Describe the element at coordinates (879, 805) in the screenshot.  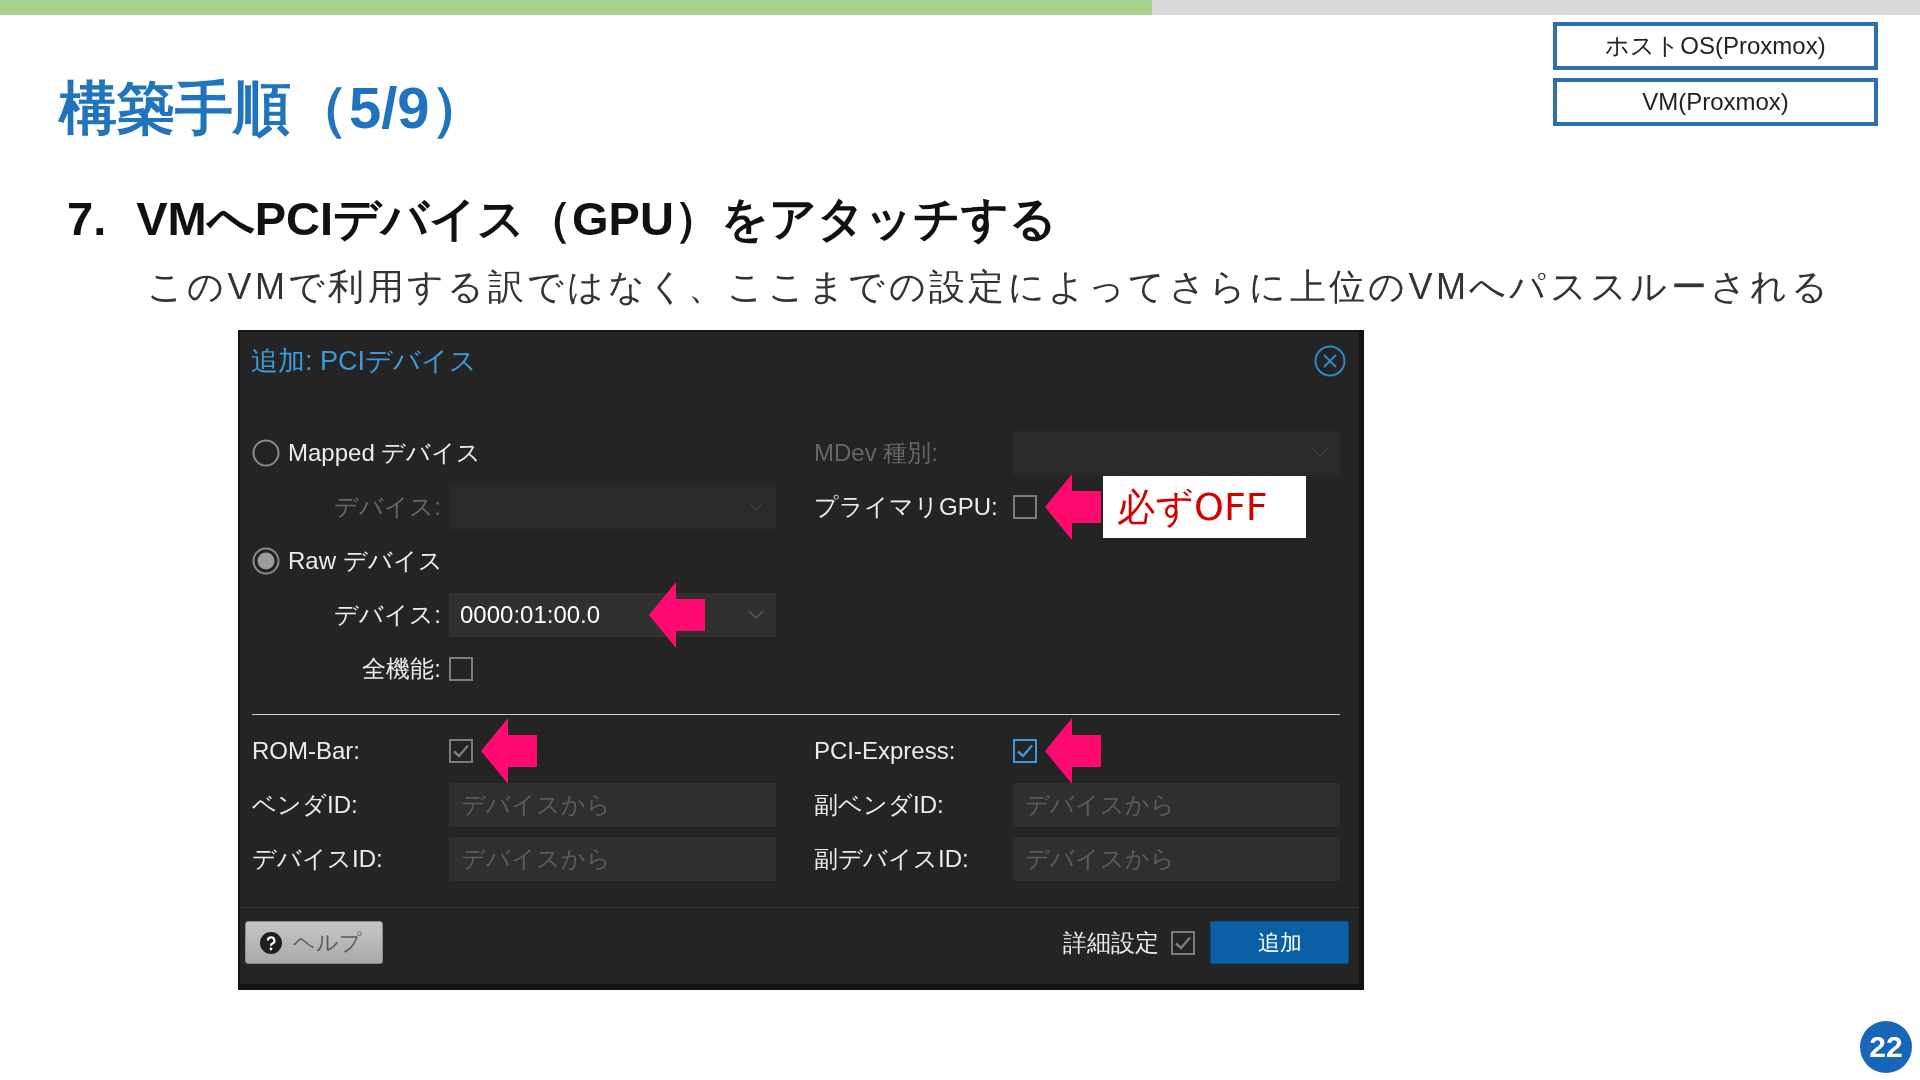
I see `field-label: 副ベンダID:` at that location.